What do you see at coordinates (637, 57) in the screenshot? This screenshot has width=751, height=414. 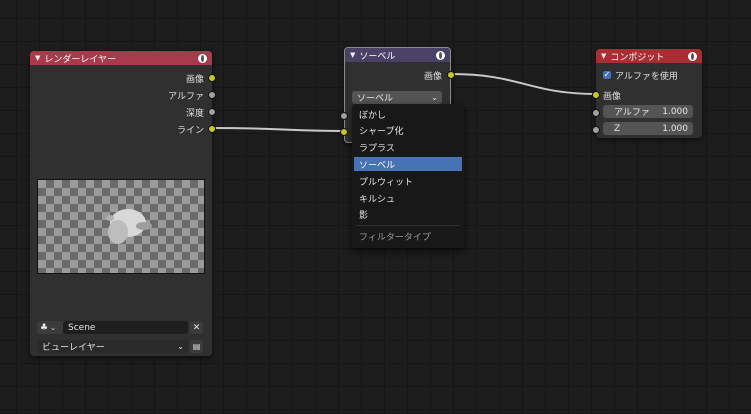 I see `composite-title: コンポジット` at bounding box center [637, 57].